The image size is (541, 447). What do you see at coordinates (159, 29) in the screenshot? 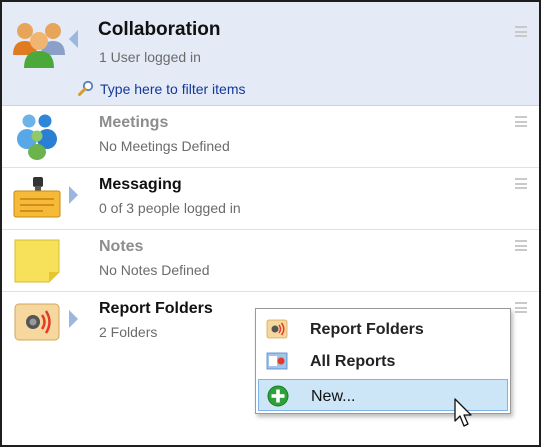
I see `panel-title: Collaboration` at bounding box center [159, 29].